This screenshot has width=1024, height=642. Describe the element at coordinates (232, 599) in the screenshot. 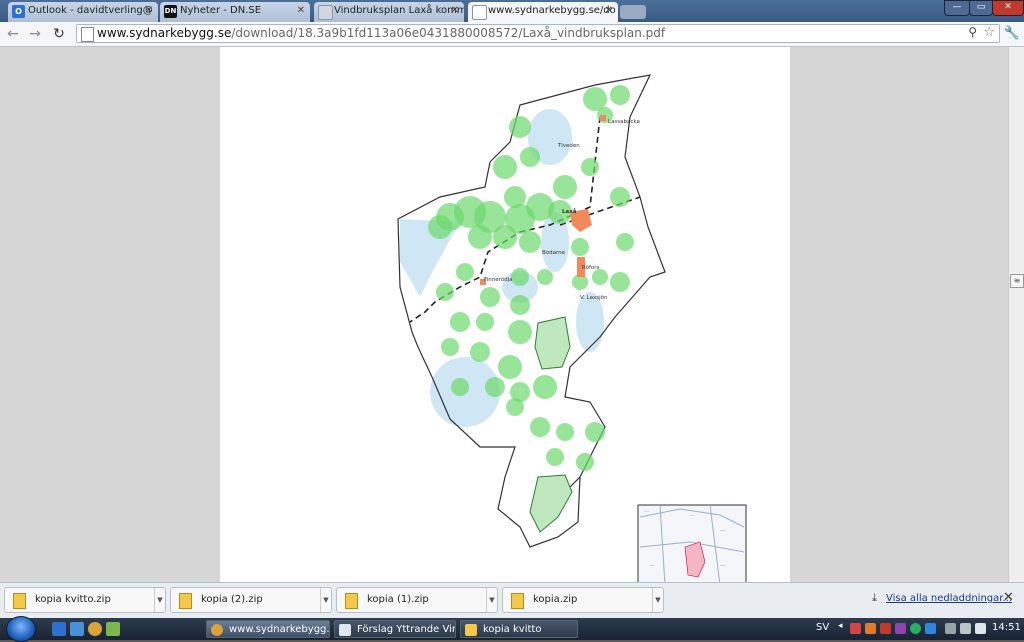

I see `download-filename: kopia (2).zip` at that location.